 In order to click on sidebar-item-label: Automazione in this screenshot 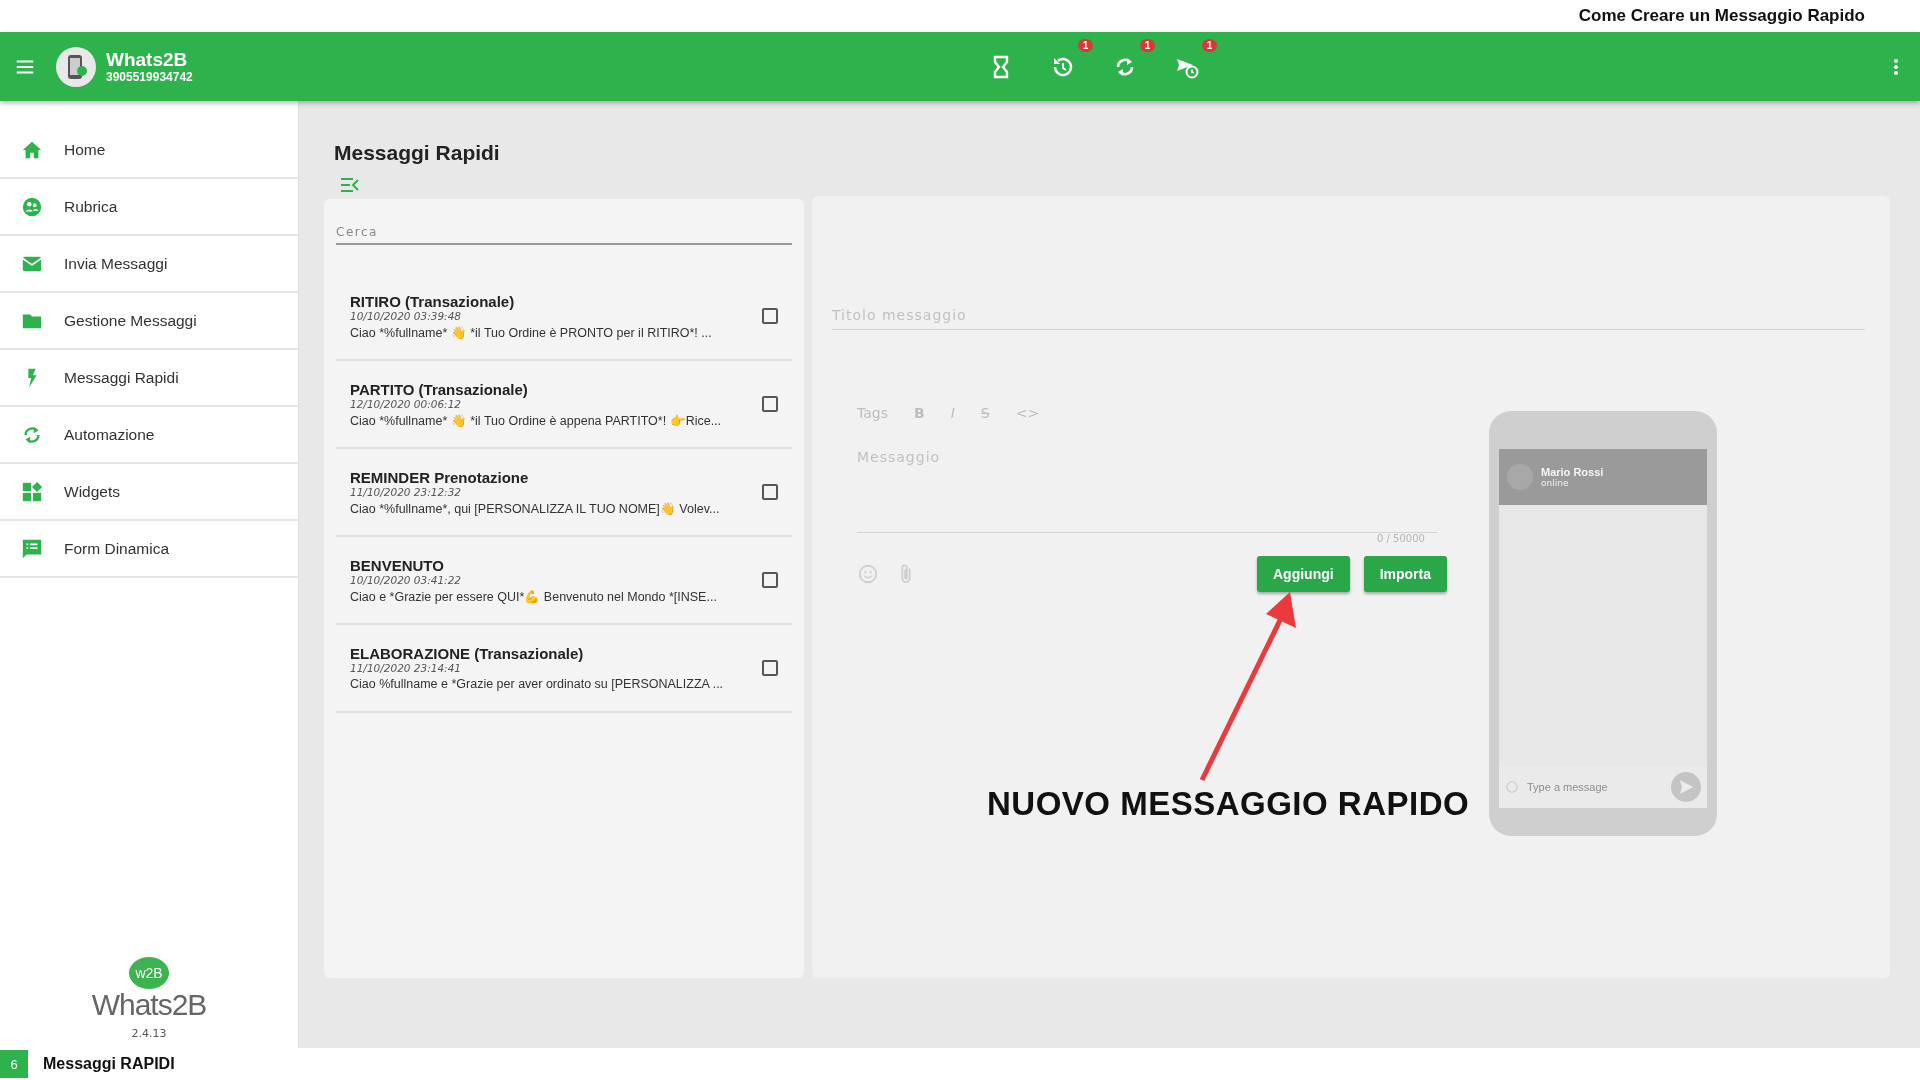, I will do `click(109, 434)`.